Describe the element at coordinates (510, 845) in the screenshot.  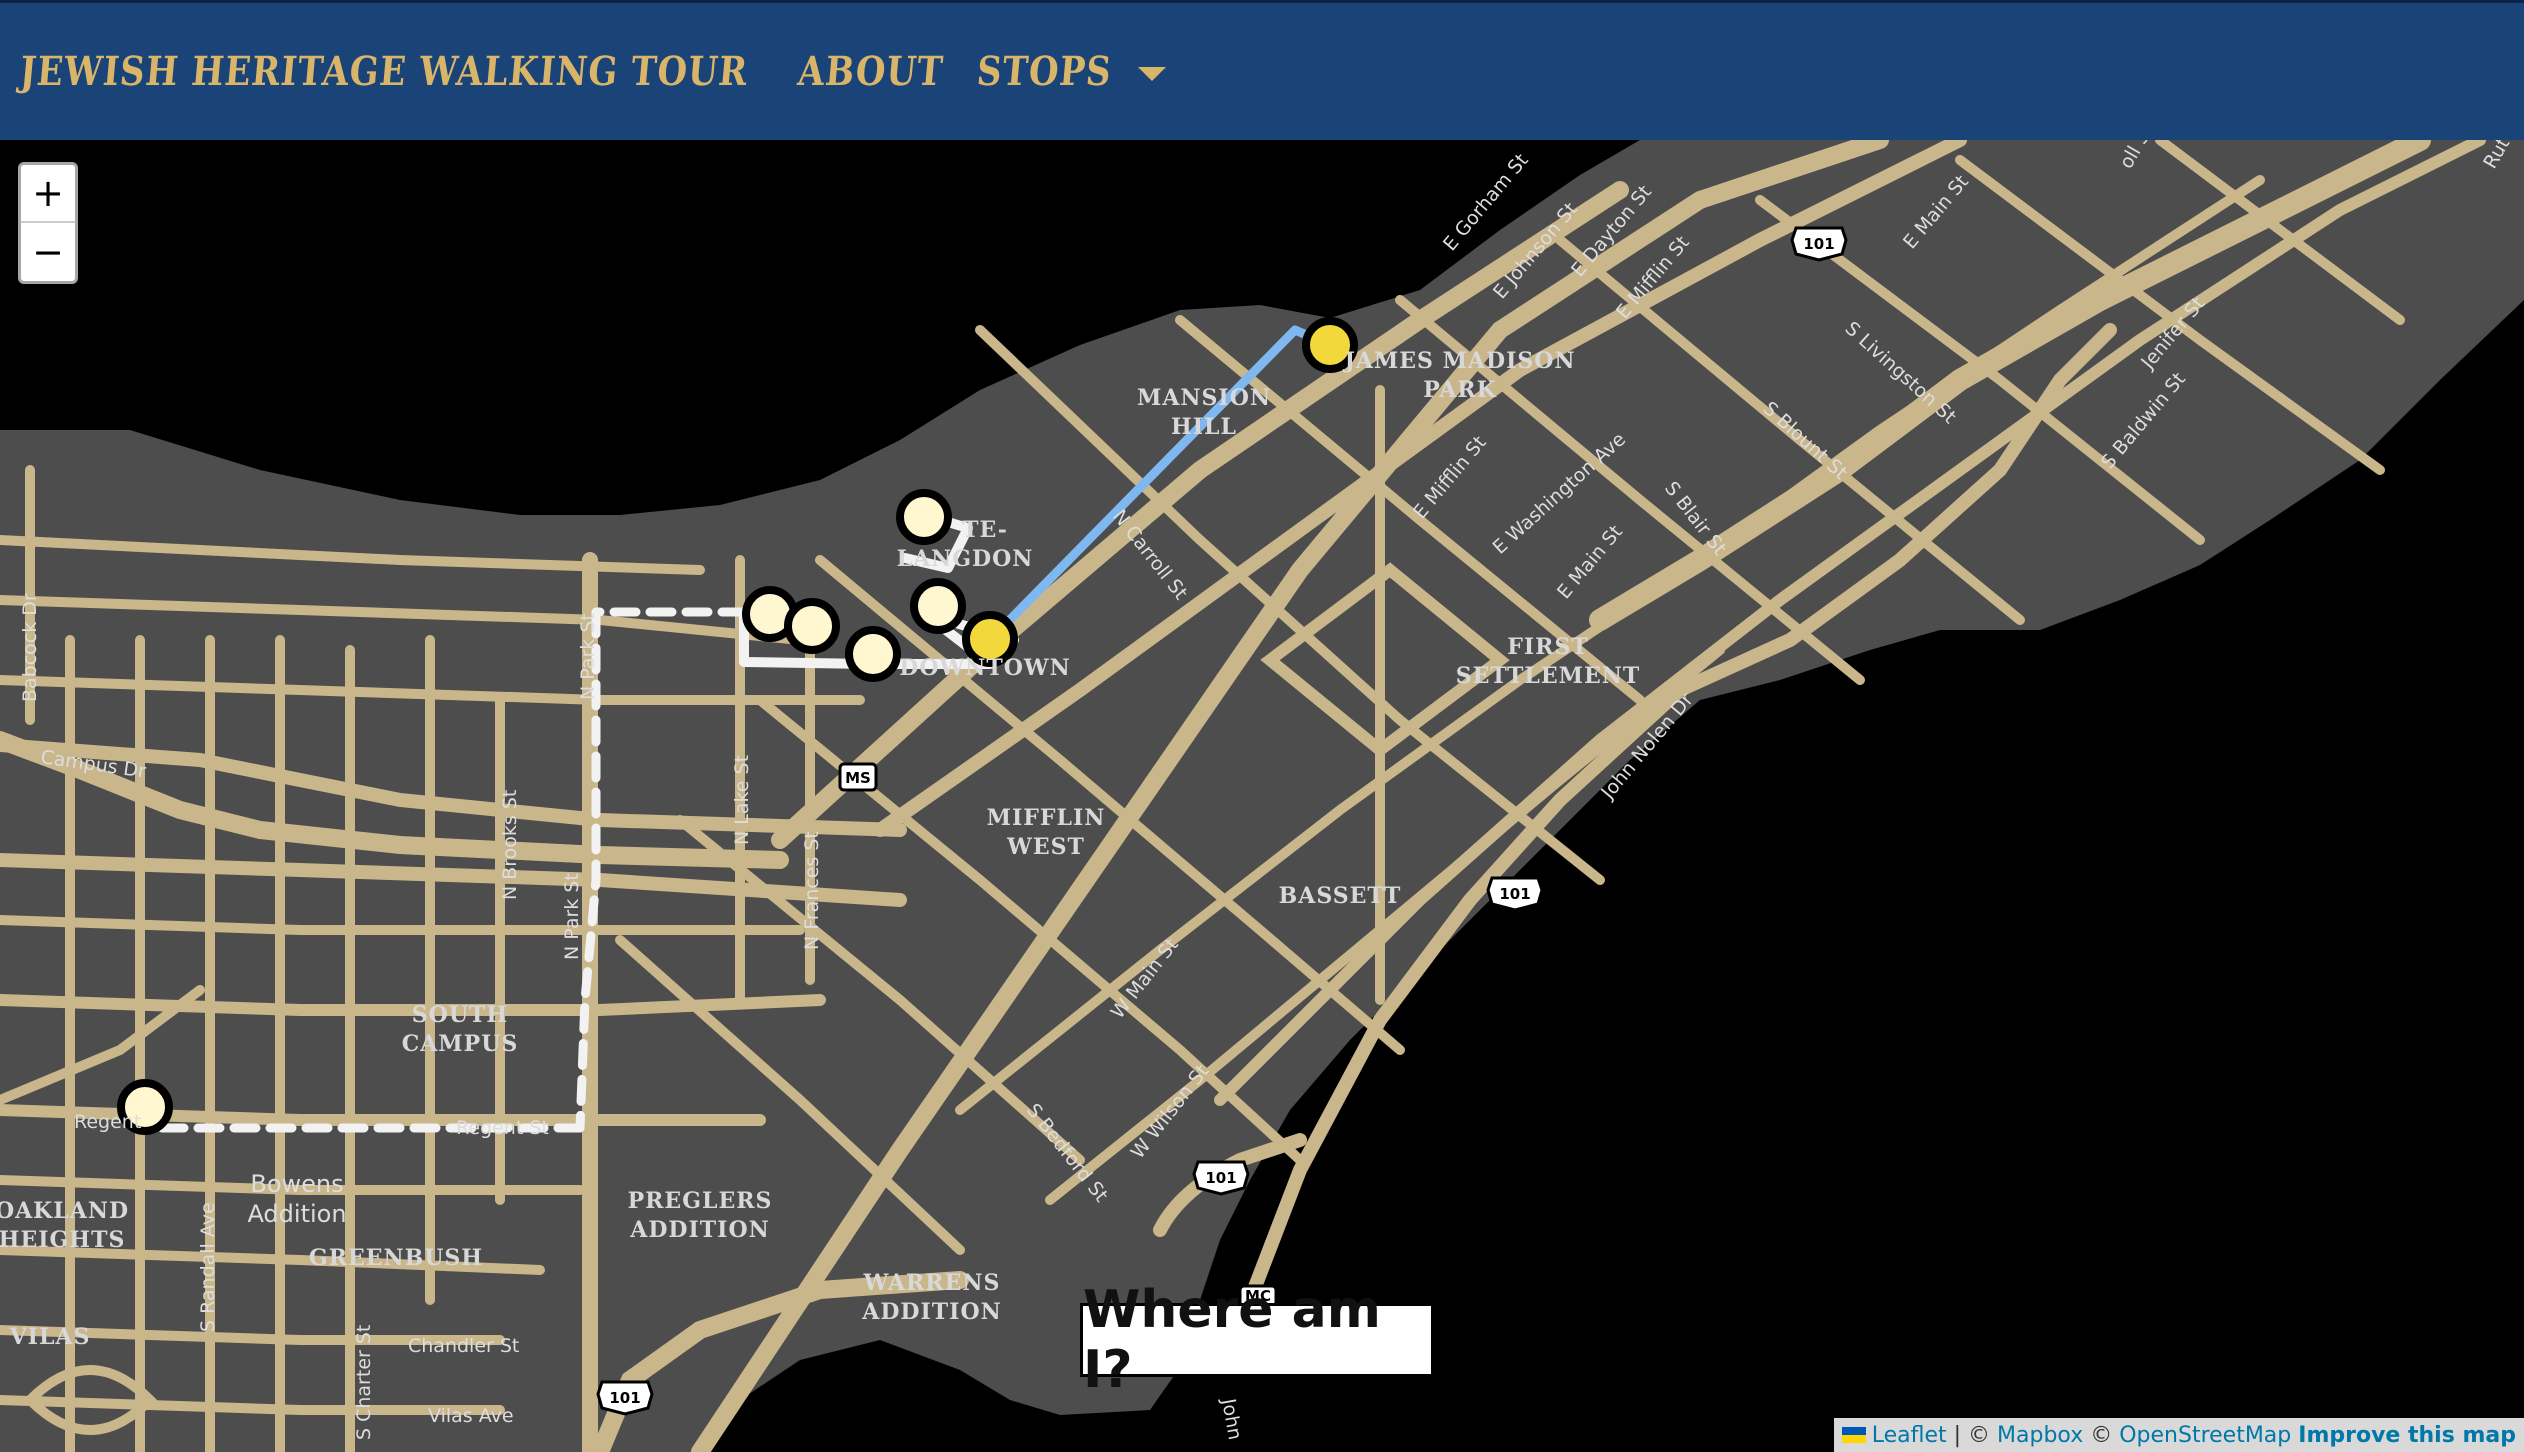
I see `street-label: N Brooks St` at that location.